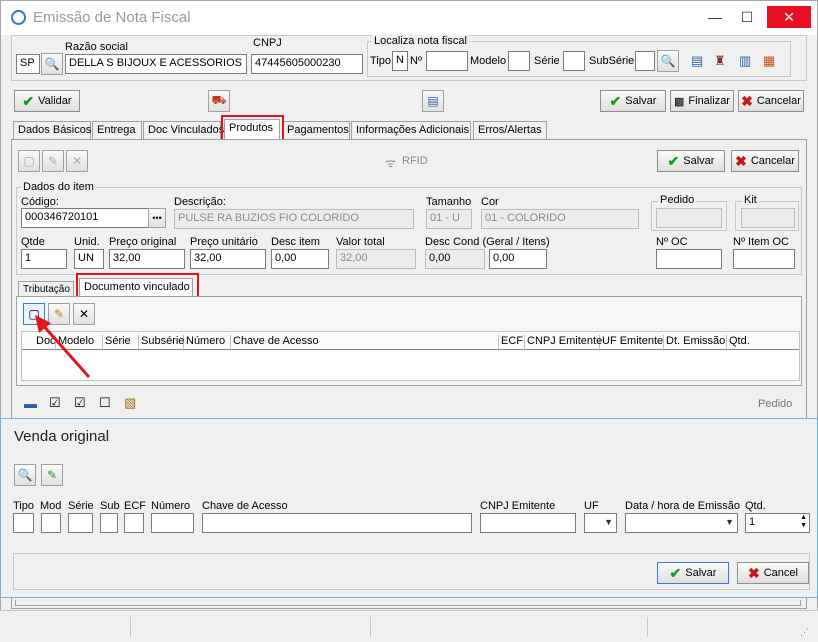 This screenshot has height=642, width=818. Describe the element at coordinates (512, 343) in the screenshot. I see `col-ecf: ECF` at that location.